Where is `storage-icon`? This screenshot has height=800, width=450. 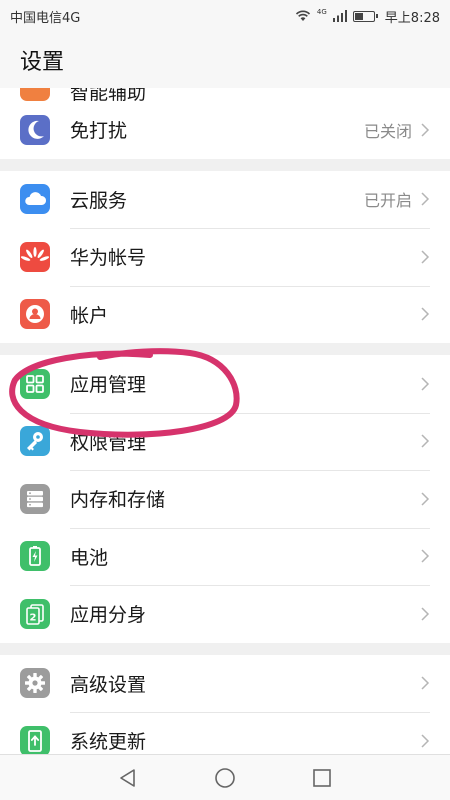 storage-icon is located at coordinates (35, 498).